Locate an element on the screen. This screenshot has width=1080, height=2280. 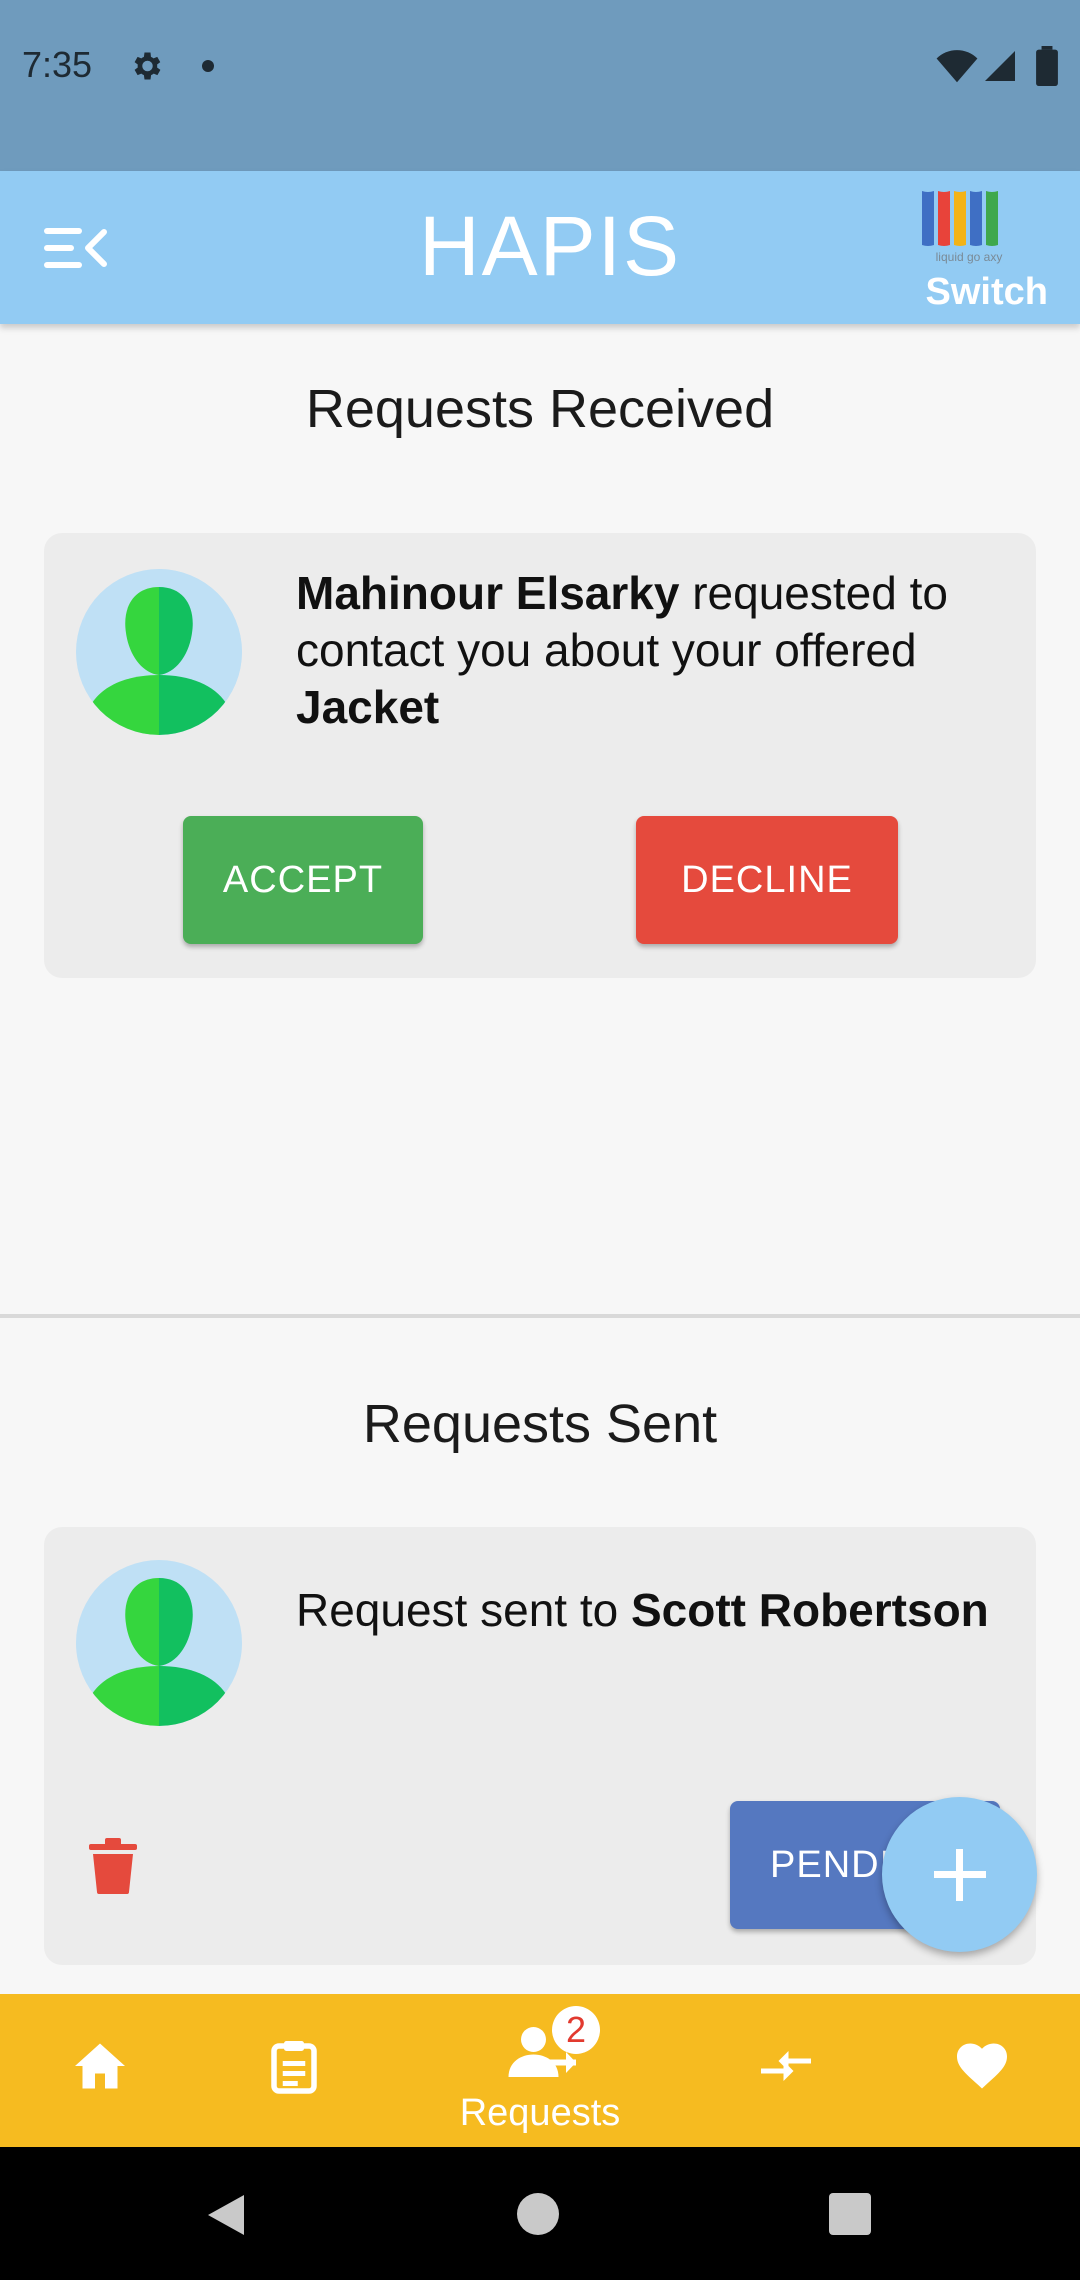
requests-badge: 2 is located at coordinates (576, 2030).